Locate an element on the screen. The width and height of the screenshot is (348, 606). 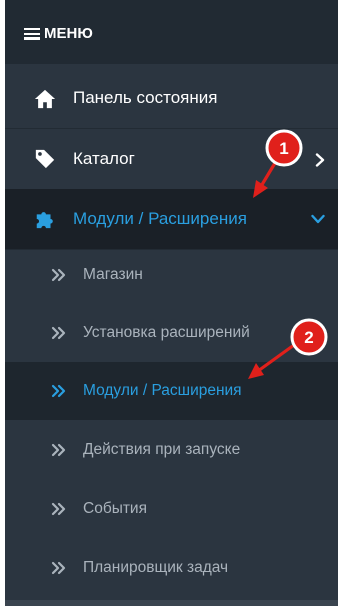
tag-icon is located at coordinates (45, 159).